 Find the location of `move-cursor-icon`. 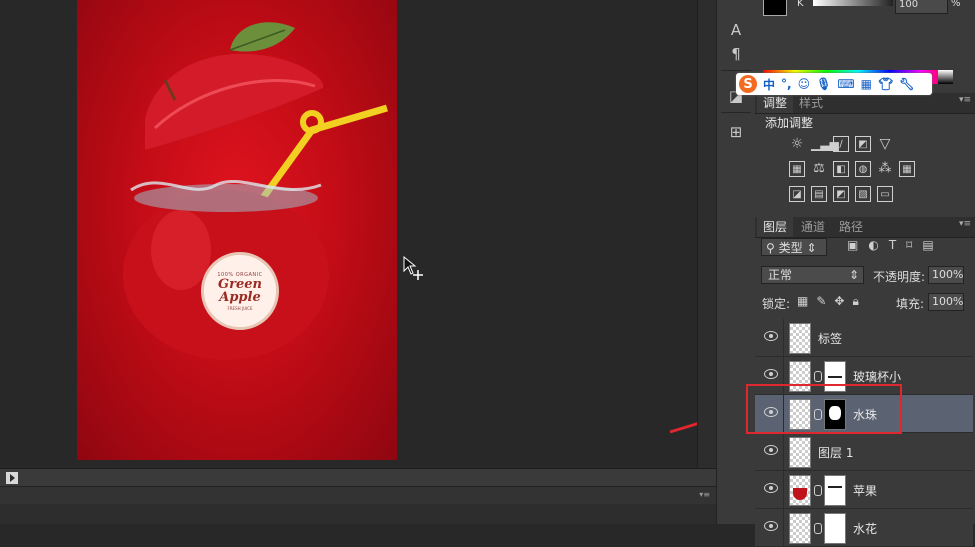

move-cursor-icon is located at coordinates (413, 268).